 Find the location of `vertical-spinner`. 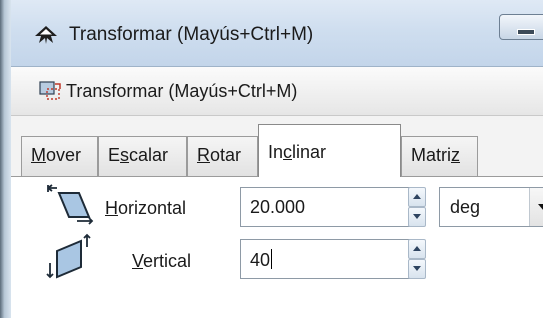

vertical-spinner is located at coordinates (417, 259).